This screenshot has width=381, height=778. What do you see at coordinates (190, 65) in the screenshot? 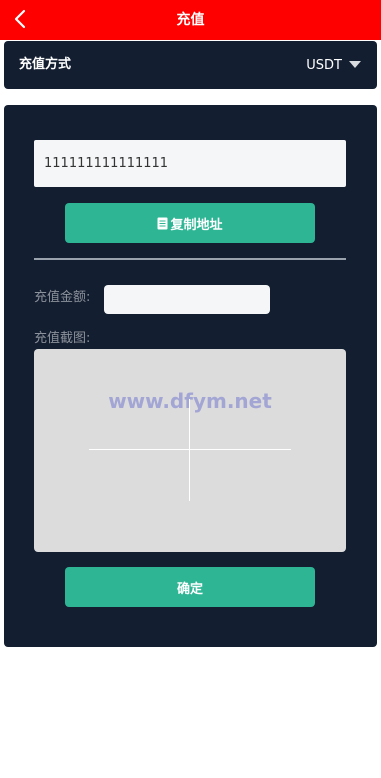
I see `recharge-method-panel: 充值方式 USDT` at bounding box center [190, 65].